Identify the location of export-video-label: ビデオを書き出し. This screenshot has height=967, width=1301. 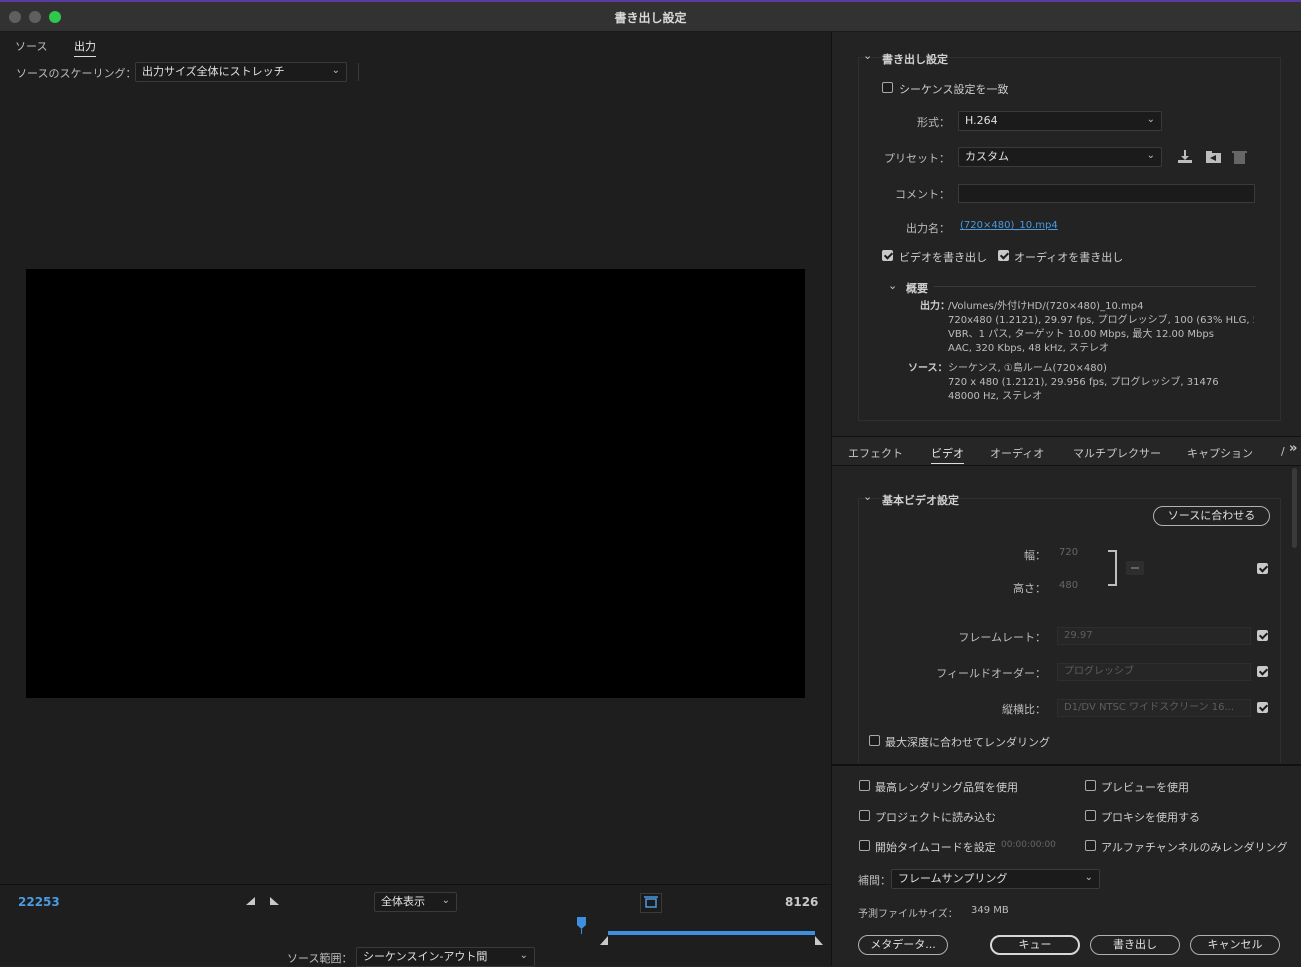
(943, 257).